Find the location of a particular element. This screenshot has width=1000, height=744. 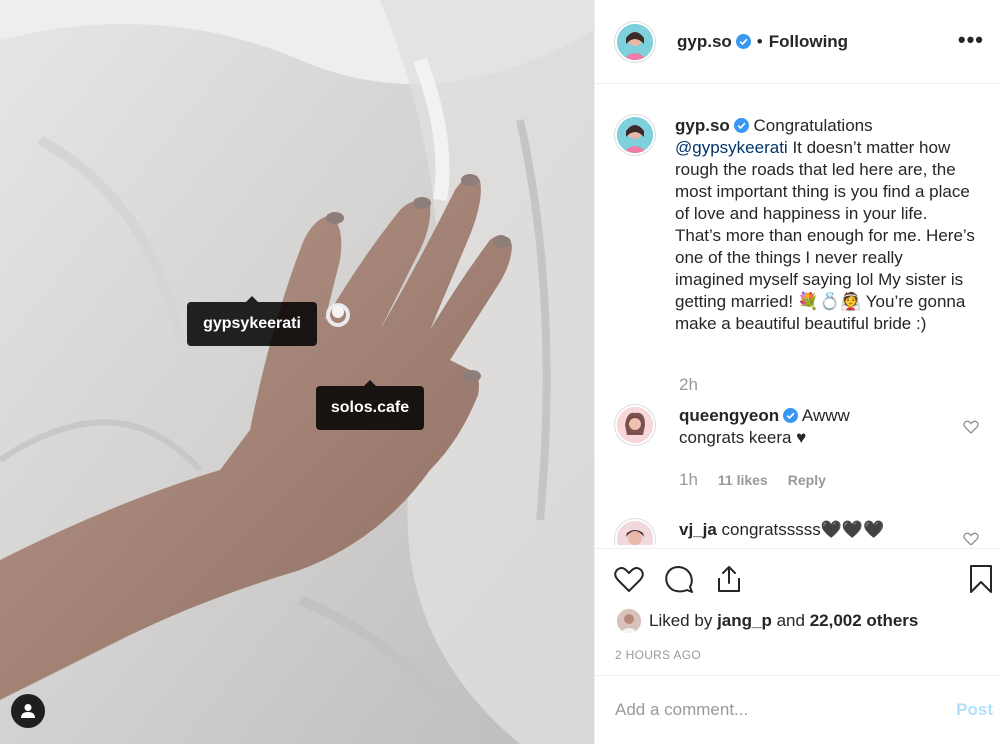

caption-avatar is located at coordinates (635, 135).